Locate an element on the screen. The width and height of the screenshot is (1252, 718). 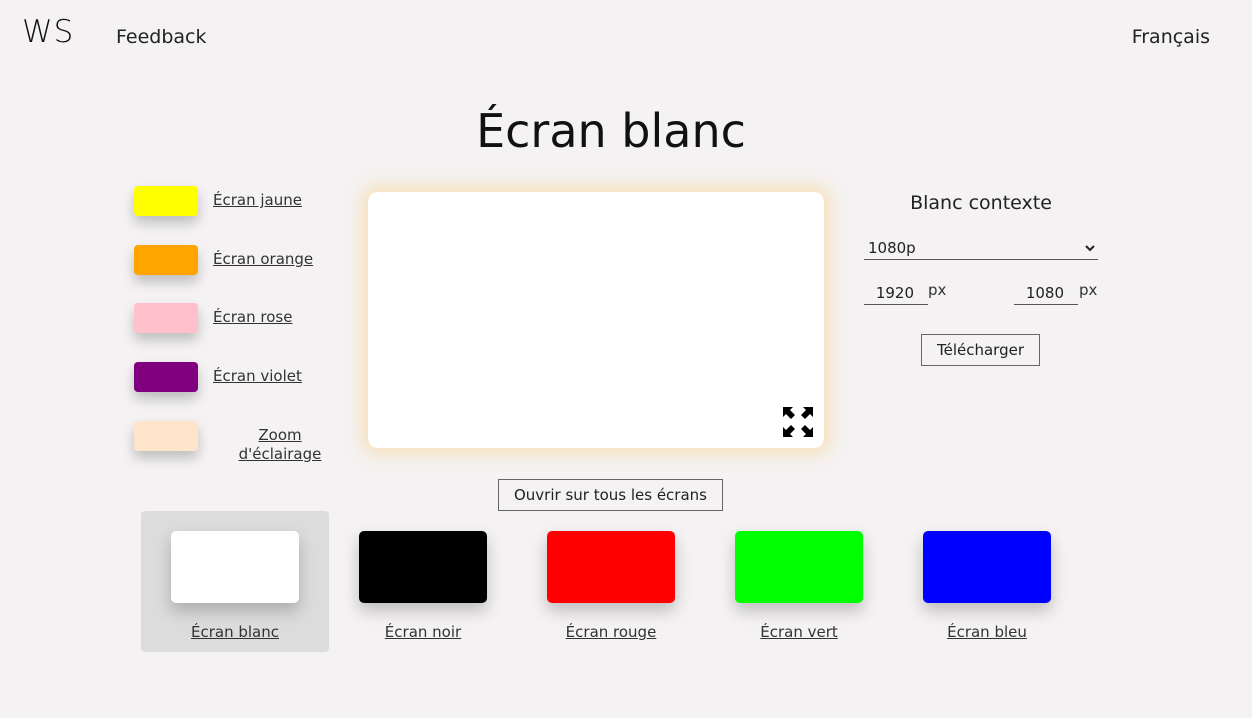
left-swatch-yellow: Écran jaune is located at coordinates (234, 206).